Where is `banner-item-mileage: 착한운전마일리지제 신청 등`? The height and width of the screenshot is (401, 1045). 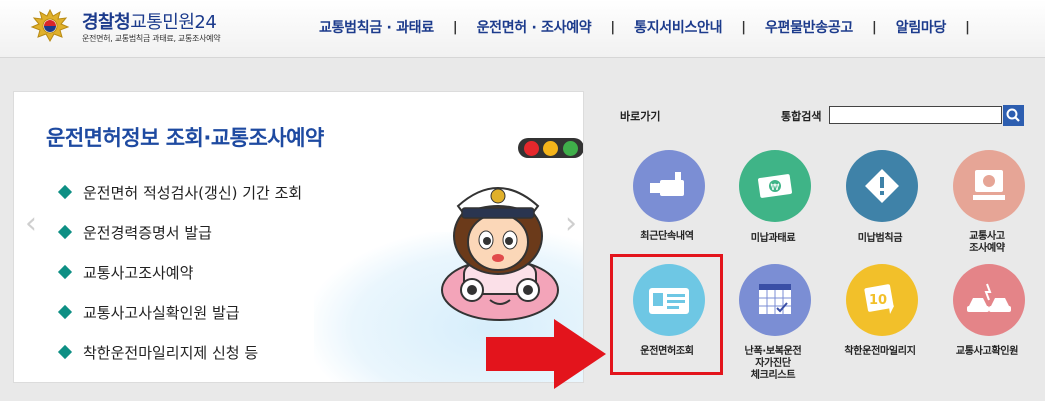
banner-item-mileage: 착한운전마일리지제 신청 등 is located at coordinates (179, 352).